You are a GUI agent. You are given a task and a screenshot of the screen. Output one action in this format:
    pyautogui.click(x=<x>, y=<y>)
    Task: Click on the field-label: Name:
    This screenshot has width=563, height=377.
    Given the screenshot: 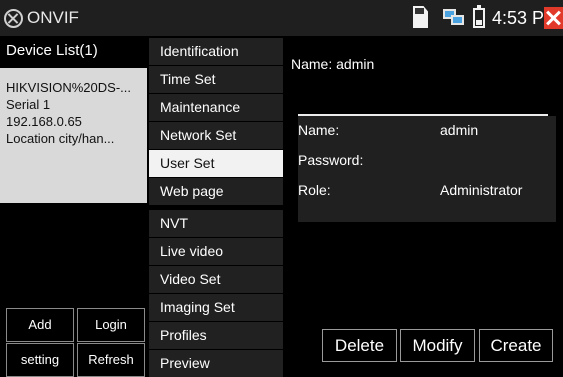 What is the action you would take?
    pyautogui.click(x=319, y=130)
    